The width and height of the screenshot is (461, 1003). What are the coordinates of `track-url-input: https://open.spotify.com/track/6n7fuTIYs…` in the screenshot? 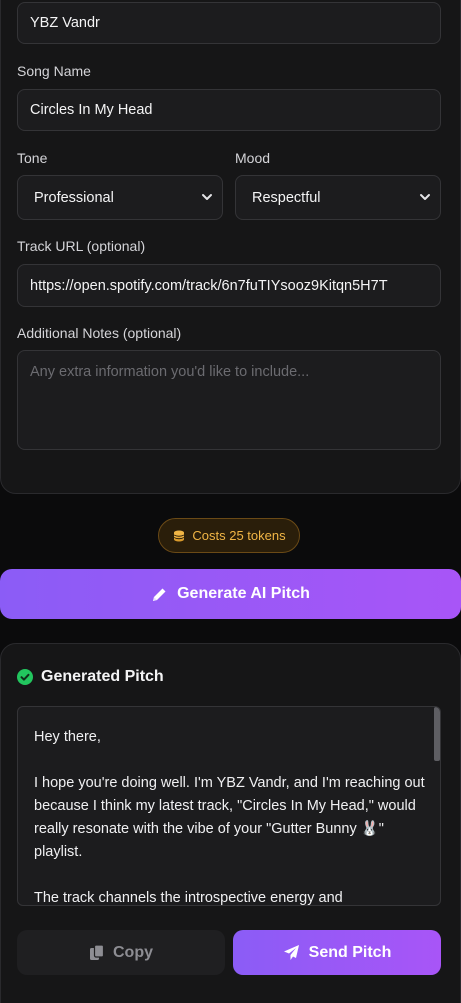 It's located at (229, 285).